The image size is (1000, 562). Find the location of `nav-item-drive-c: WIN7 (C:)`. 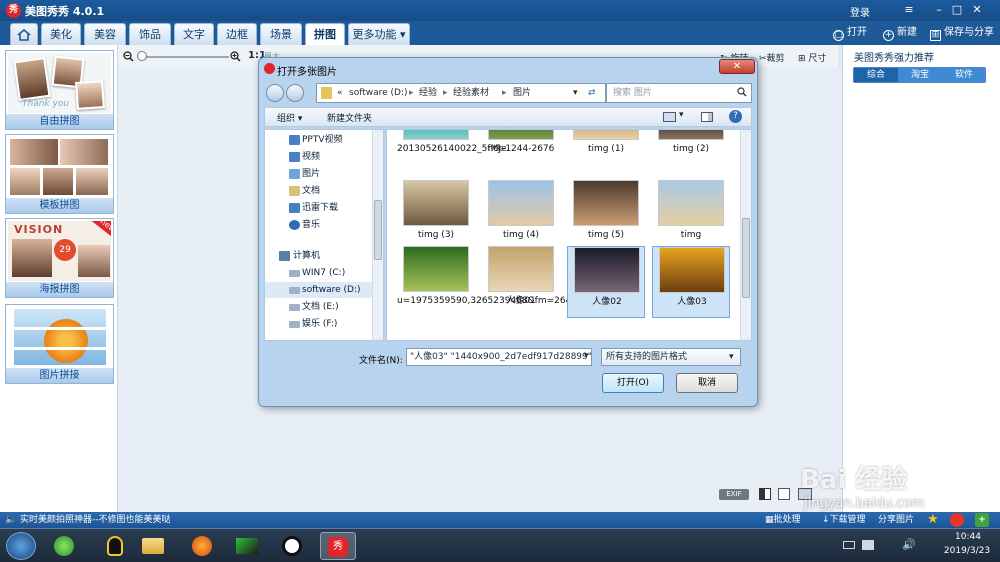

nav-item-drive-c: WIN7 (C:) is located at coordinates (320, 273).